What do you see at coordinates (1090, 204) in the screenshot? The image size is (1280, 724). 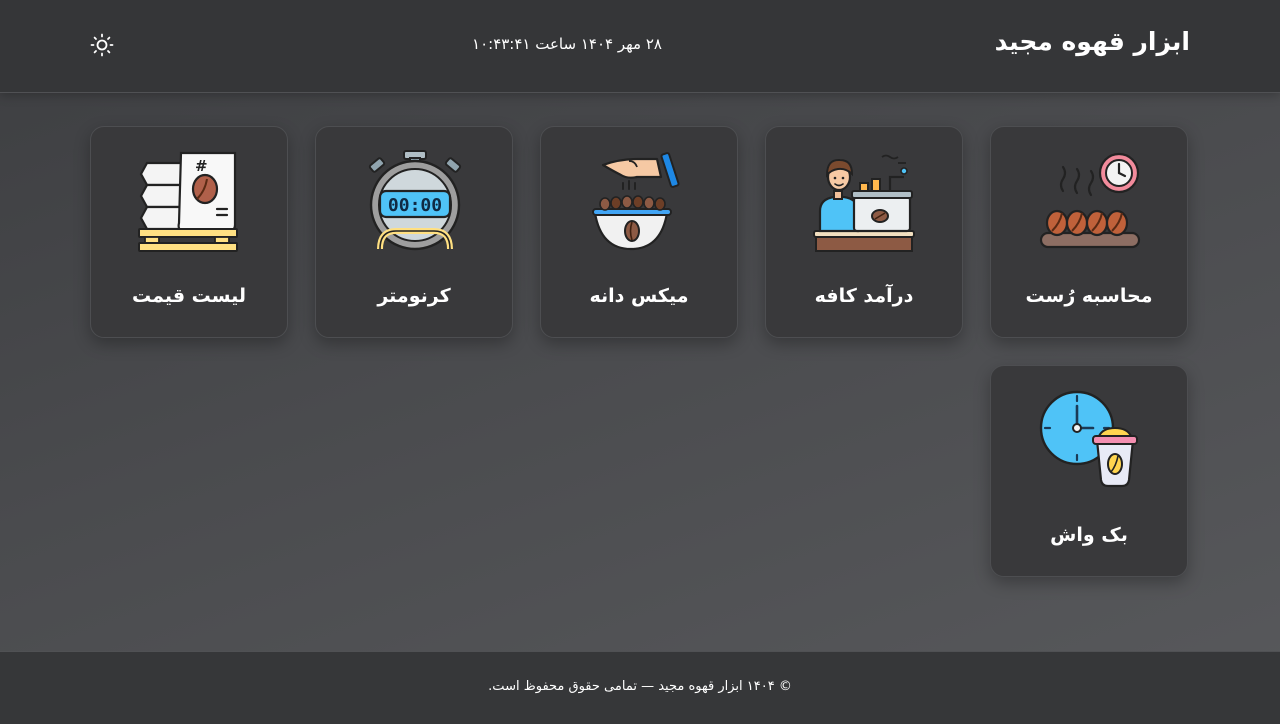 I see `roasting-beans-timer-icon` at bounding box center [1090, 204].